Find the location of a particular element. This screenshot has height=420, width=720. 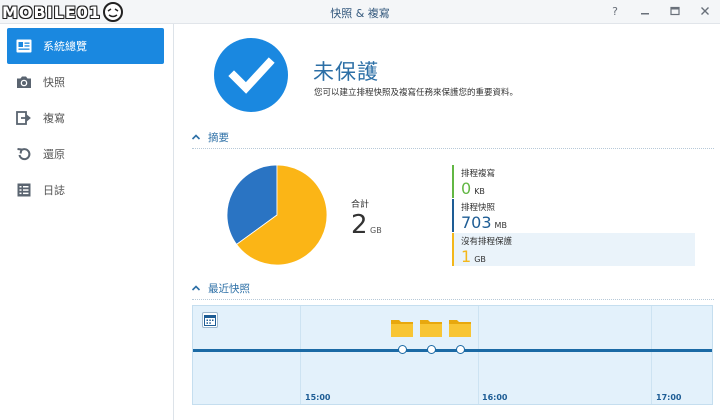

stat-value: 1 is located at coordinates (466, 256).